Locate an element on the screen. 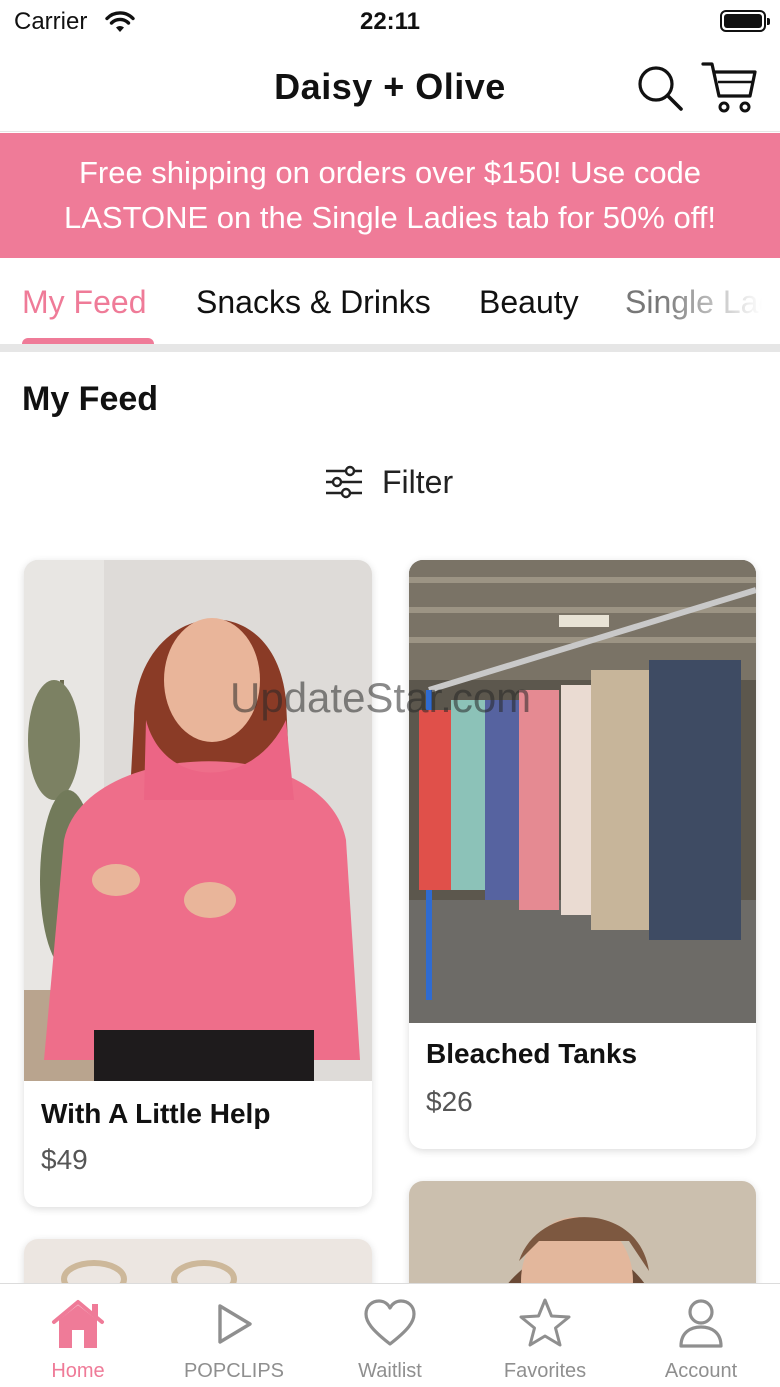 Image resolution: width=780 pixels, height=1387 pixels. clock: 22:11 is located at coordinates (390, 21).